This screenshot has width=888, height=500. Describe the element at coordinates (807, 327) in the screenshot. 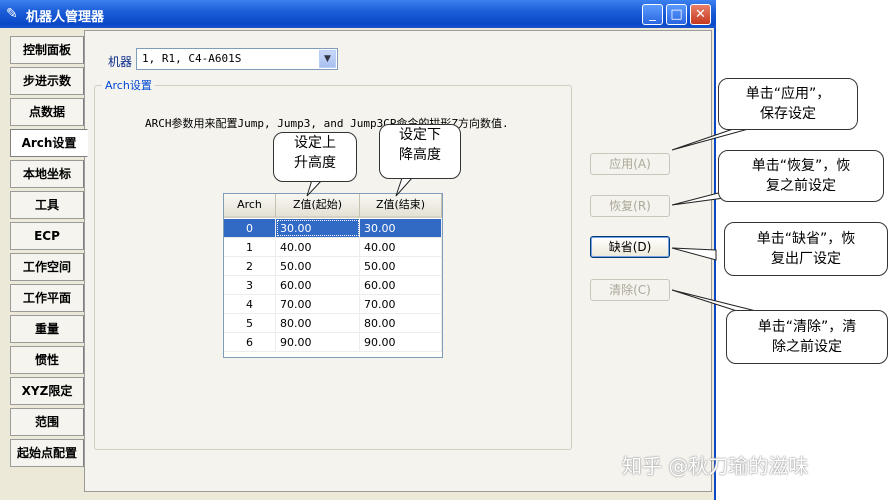

I see `callout-line: 单击“清除”，清` at that location.